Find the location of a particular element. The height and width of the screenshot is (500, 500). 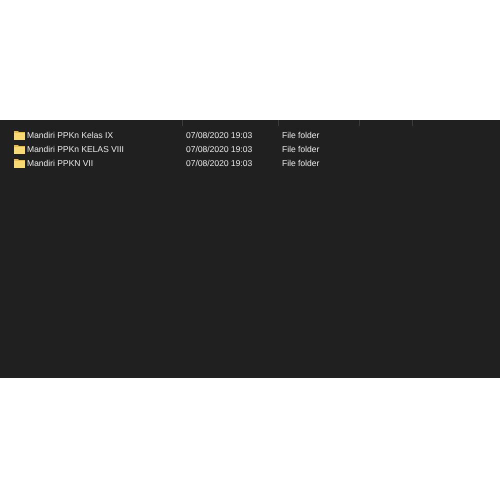

file-name: Mandiri PPKn Kelas IX is located at coordinates (70, 135).